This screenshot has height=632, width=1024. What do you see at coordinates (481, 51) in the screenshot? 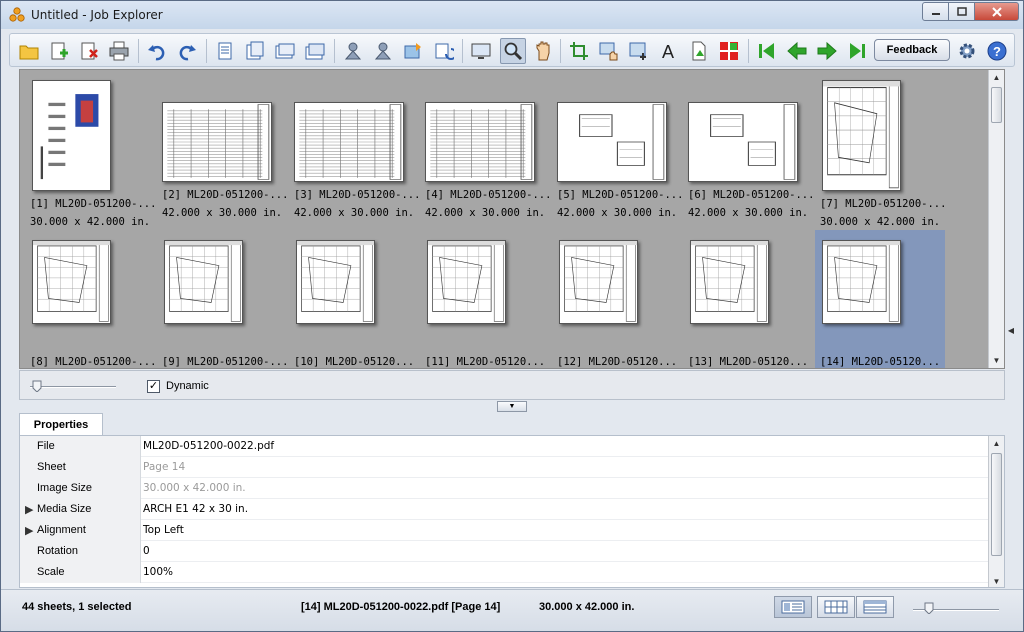
I see `fit-screen-button` at bounding box center [481, 51].